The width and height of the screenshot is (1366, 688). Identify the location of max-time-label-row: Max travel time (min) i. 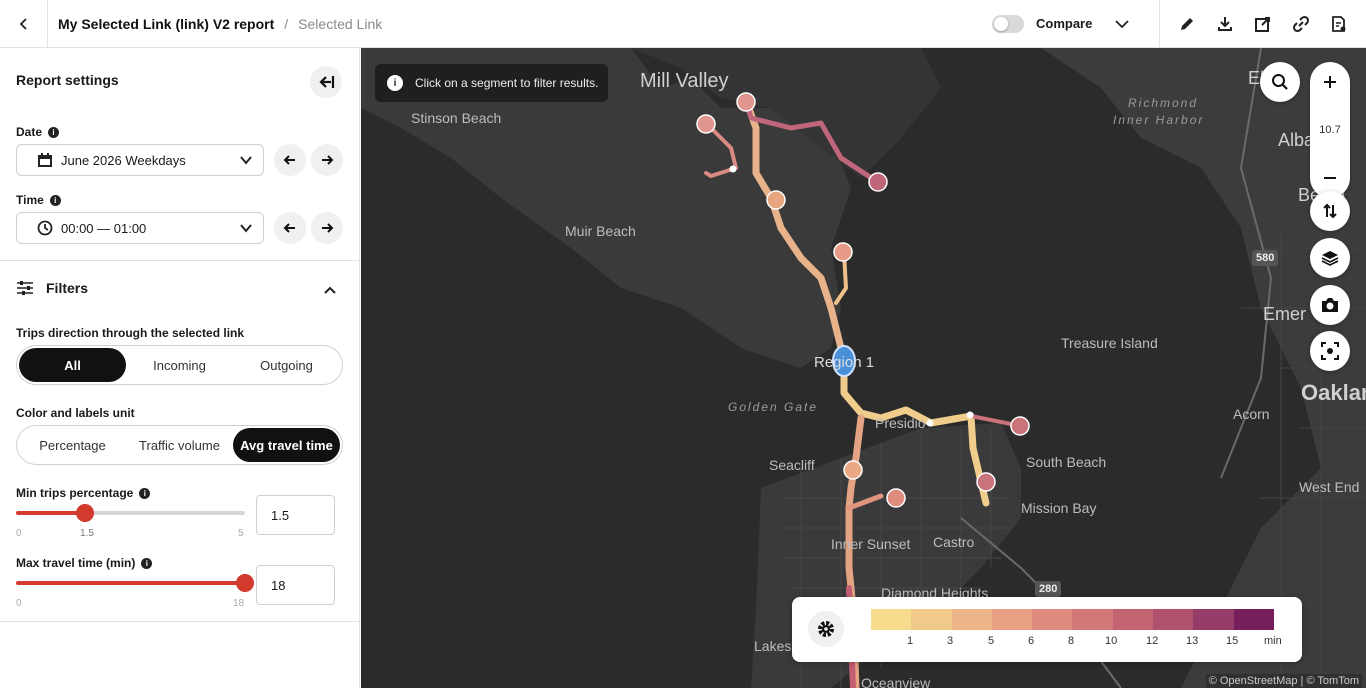
(84, 563).